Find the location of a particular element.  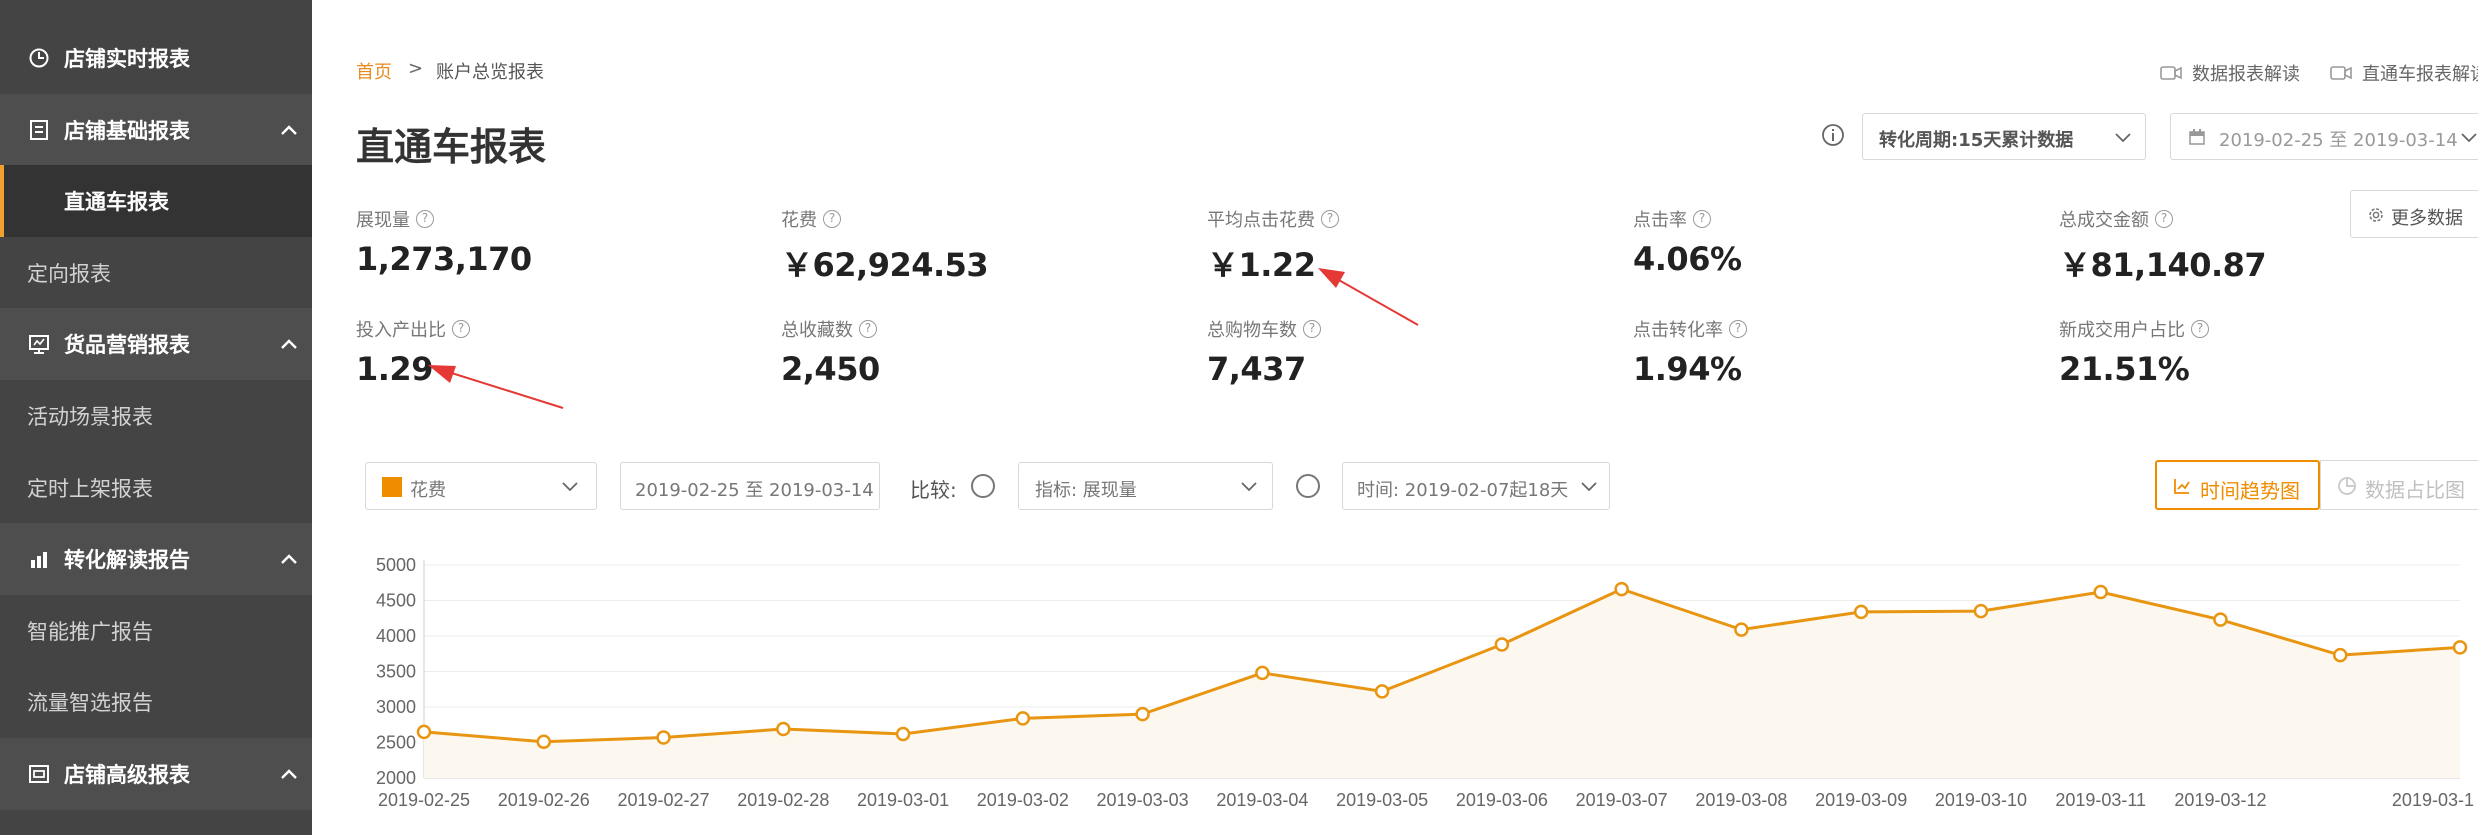

x-tick-label: 2019-03-05 is located at coordinates (1382, 800).